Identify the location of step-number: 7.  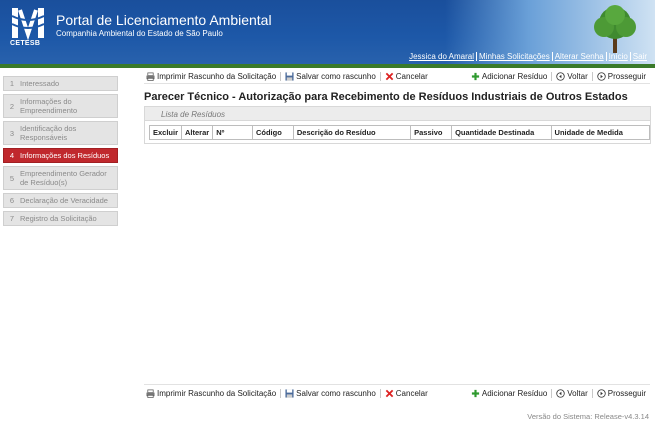
(12, 218).